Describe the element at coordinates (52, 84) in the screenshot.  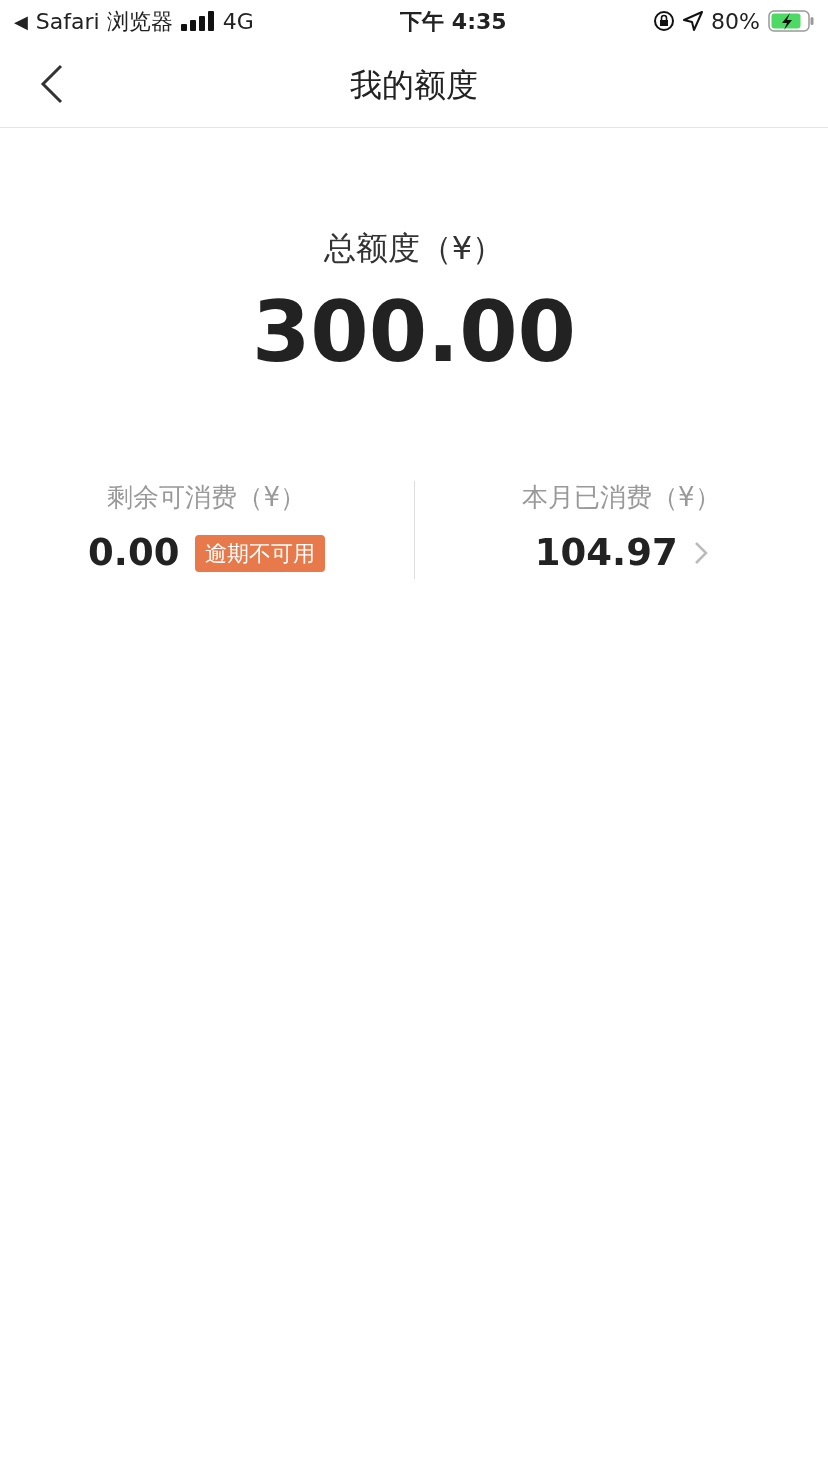
I see `back-button` at that location.